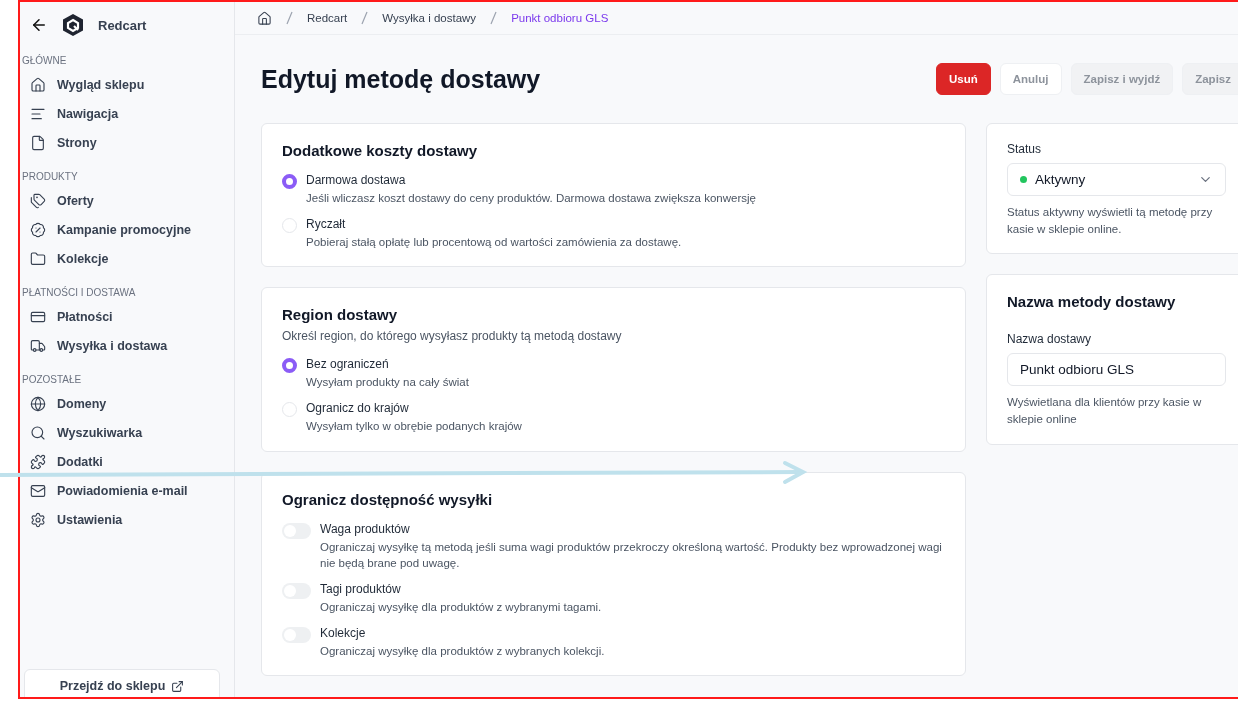  What do you see at coordinates (531, 198) in the screenshot?
I see `option-description: Jeśli wliczasz koszt dostawy do ceny produktów. Darmowa dostawa zwiększa konwersję` at bounding box center [531, 198].